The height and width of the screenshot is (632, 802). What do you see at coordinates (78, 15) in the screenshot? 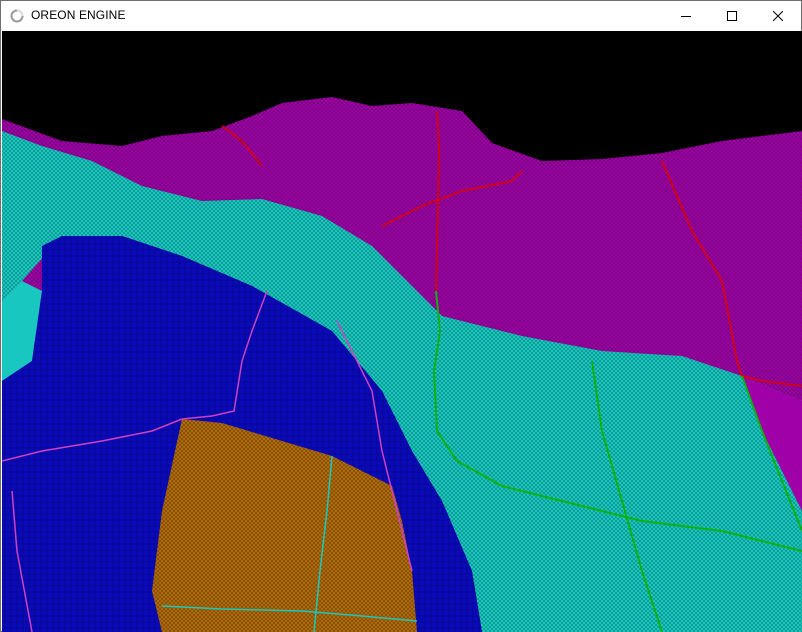
I see `window-title: OREON ENGINE` at bounding box center [78, 15].